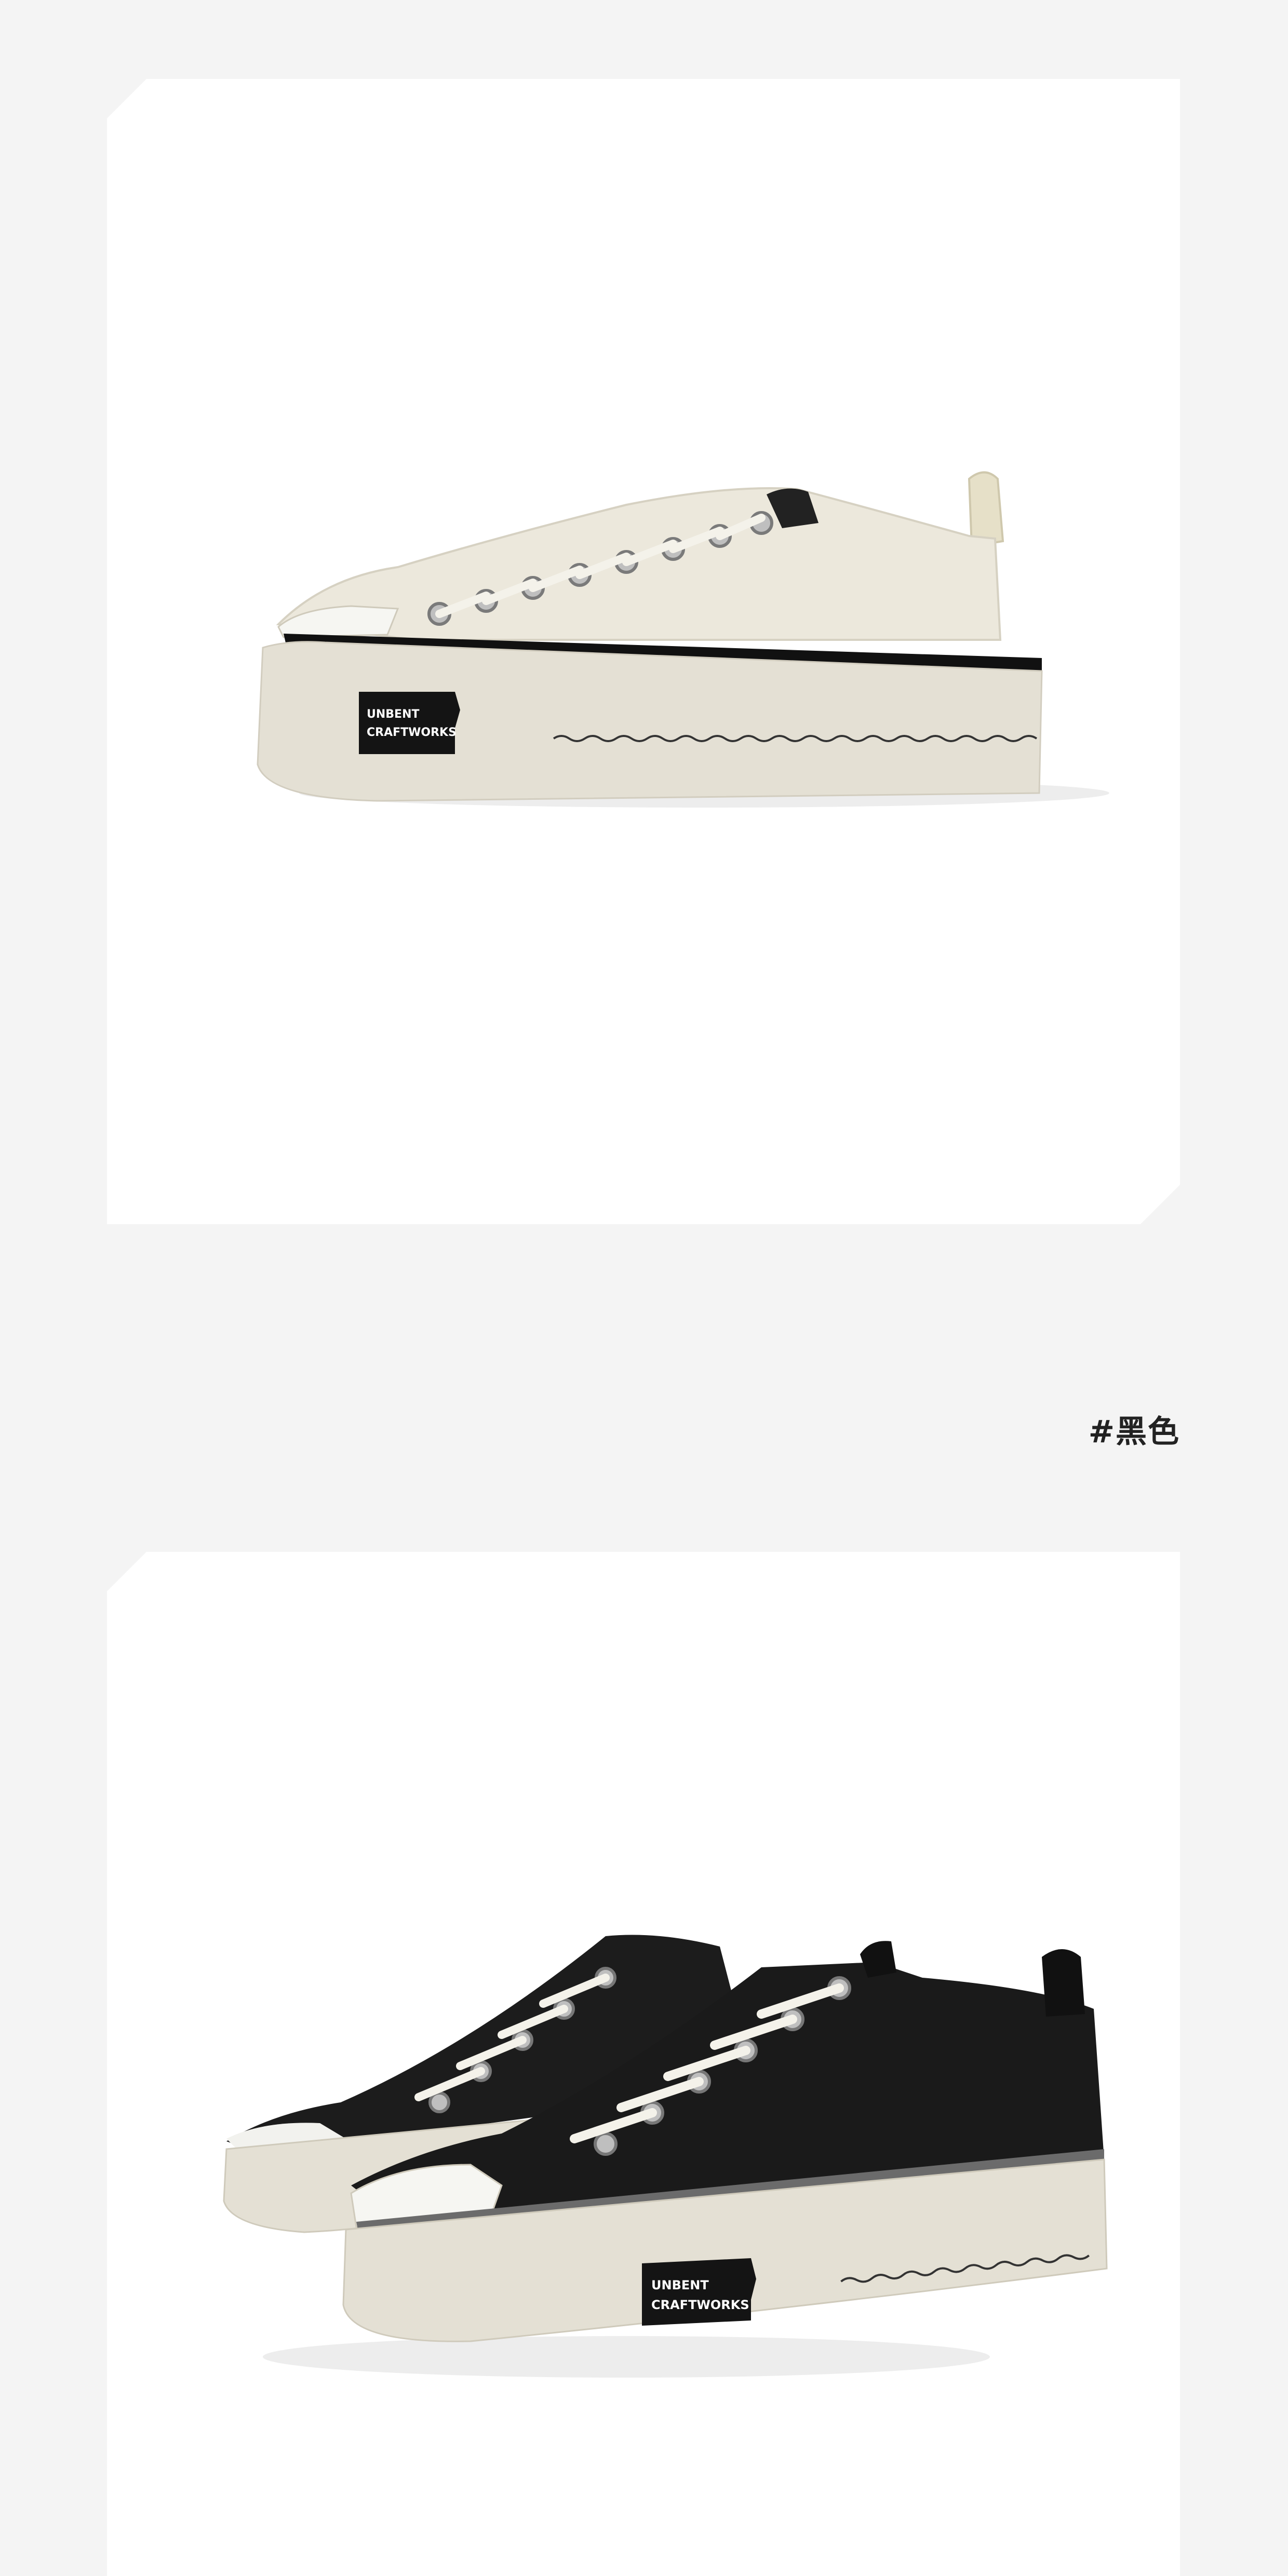 The height and width of the screenshot is (2576, 1288). Describe the element at coordinates (1134, 1432) in the screenshot. I see `color-label: #黑色` at that location.